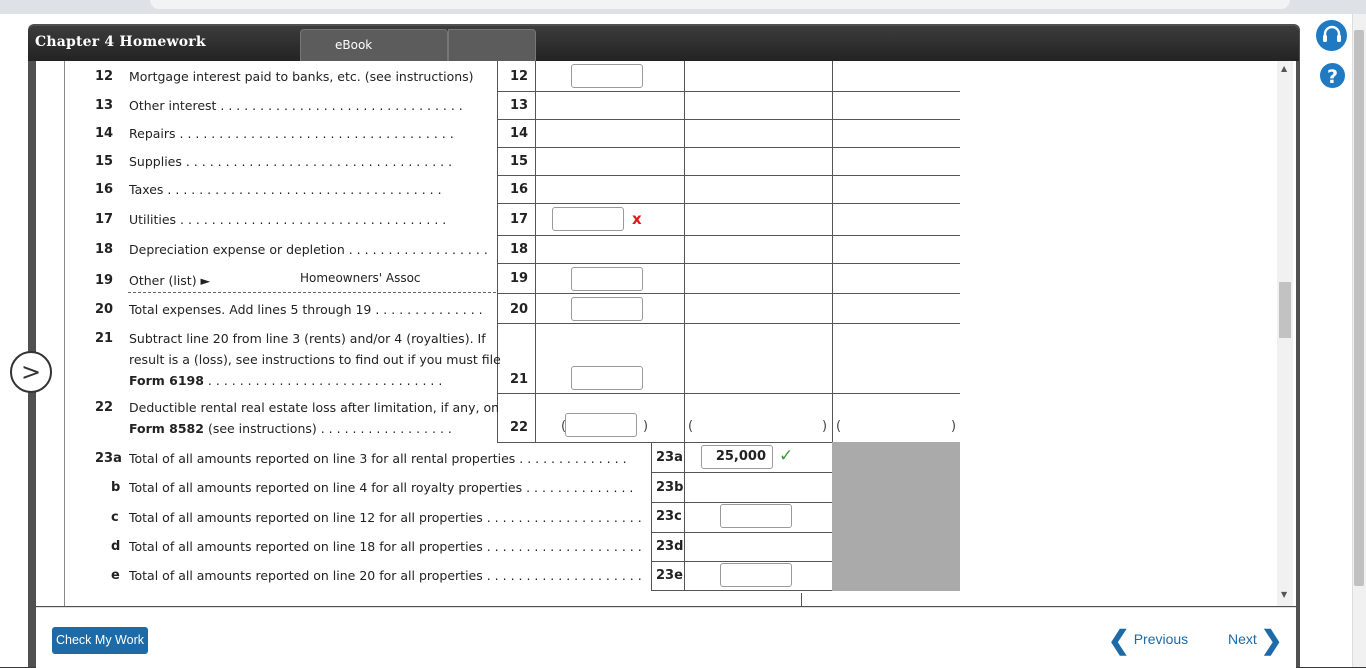 The height and width of the screenshot is (668, 1366). What do you see at coordinates (104, 105) in the screenshot?
I see `row-number: 13` at bounding box center [104, 105].